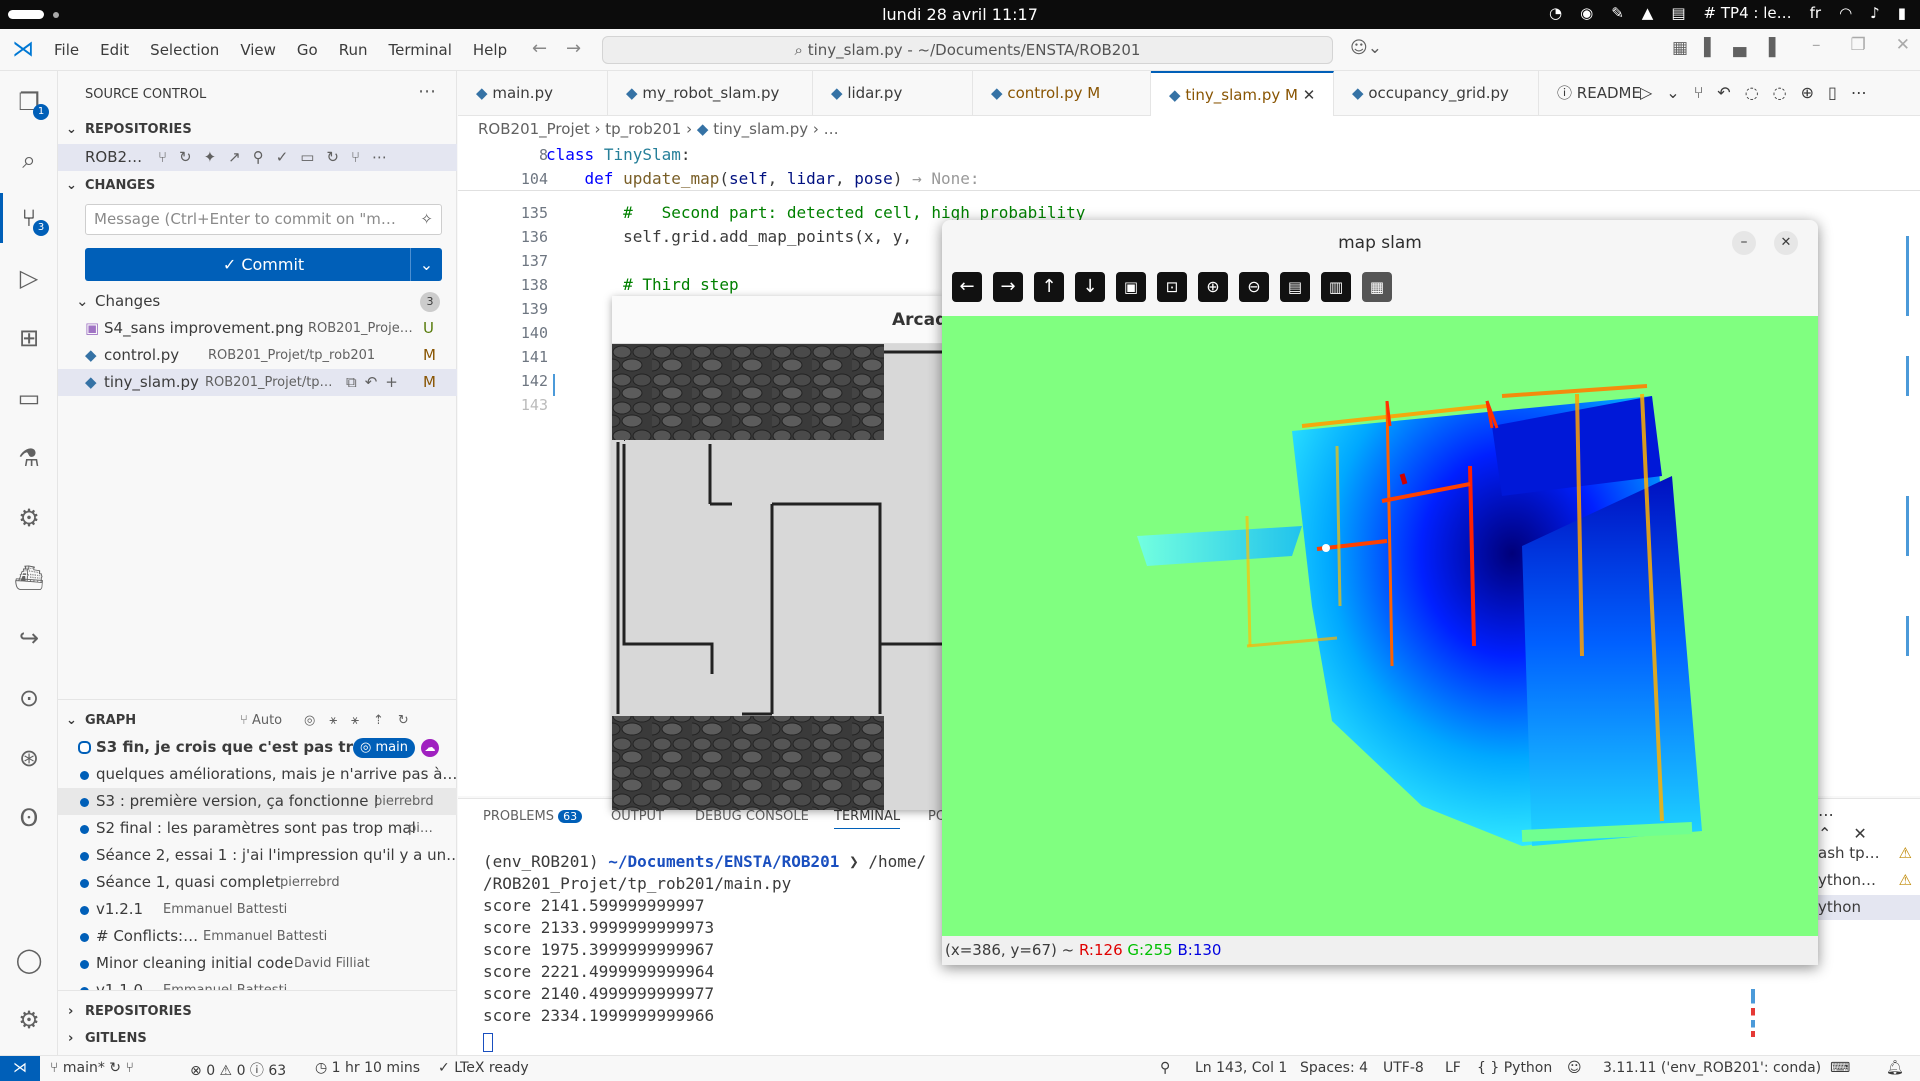 This screenshot has width=1920, height=1081. I want to click on arcade-window-title: Arcad, so click(777, 320).